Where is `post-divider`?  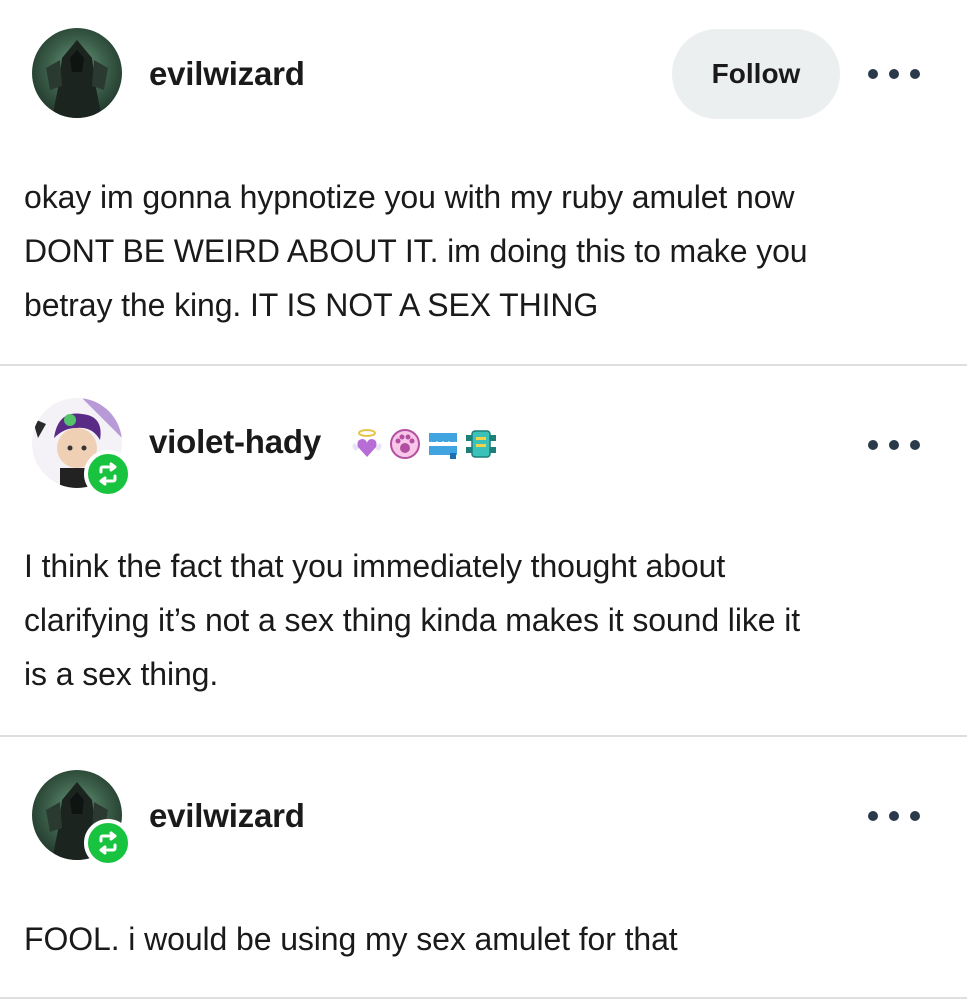 post-divider is located at coordinates (483, 998).